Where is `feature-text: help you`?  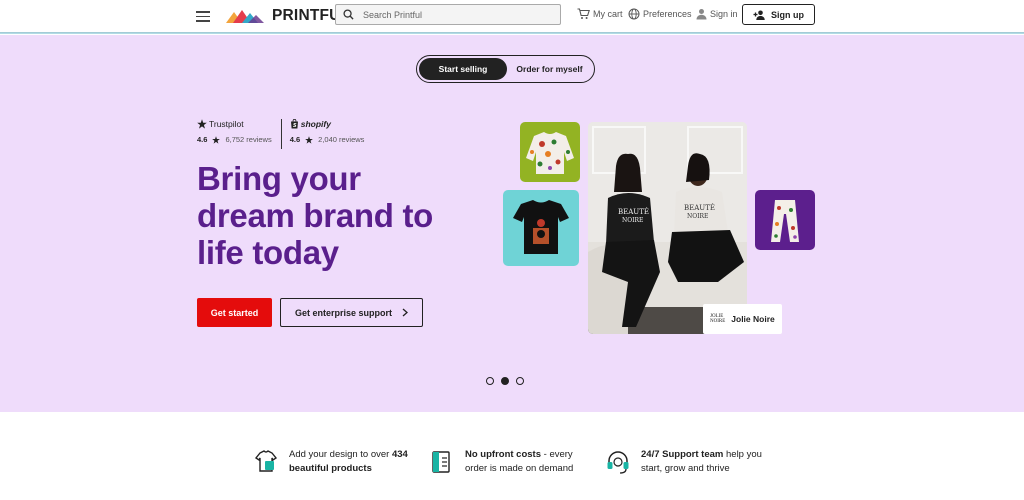 feature-text: help you is located at coordinates (742, 454).